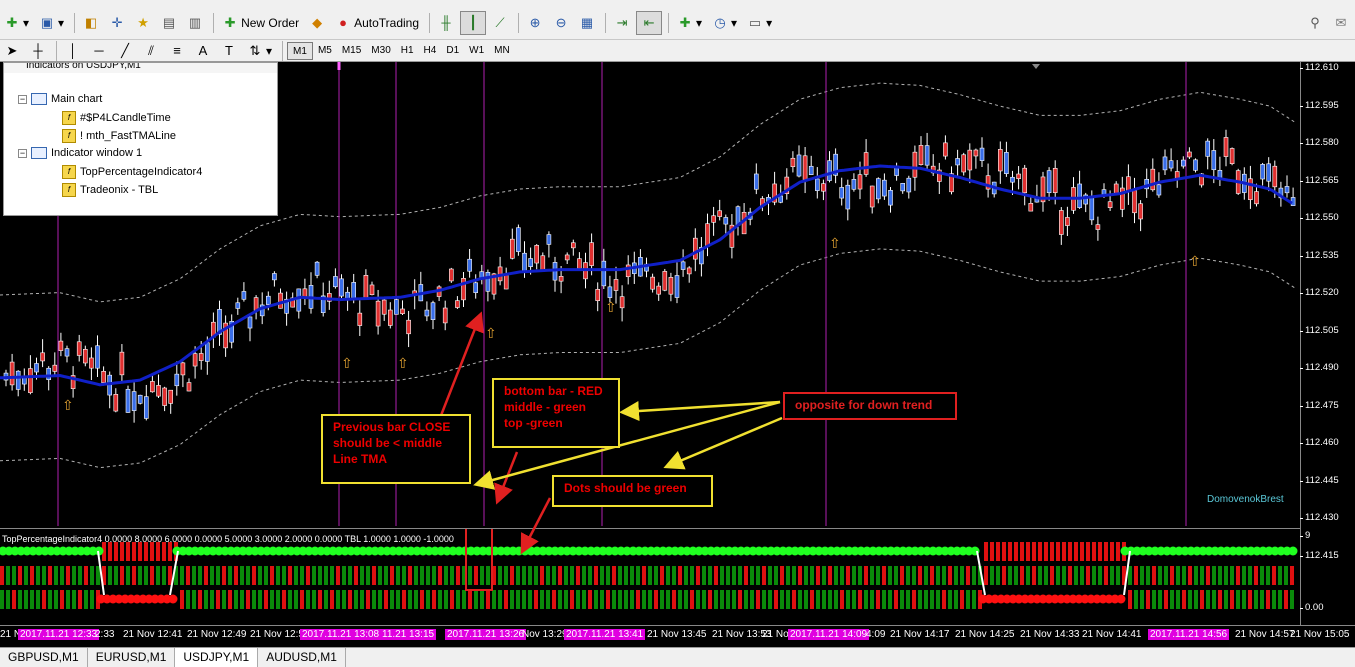 This screenshot has height=667, width=1355. Describe the element at coordinates (255, 50) in the screenshot. I see `arrows-icon: ⇅` at that location.